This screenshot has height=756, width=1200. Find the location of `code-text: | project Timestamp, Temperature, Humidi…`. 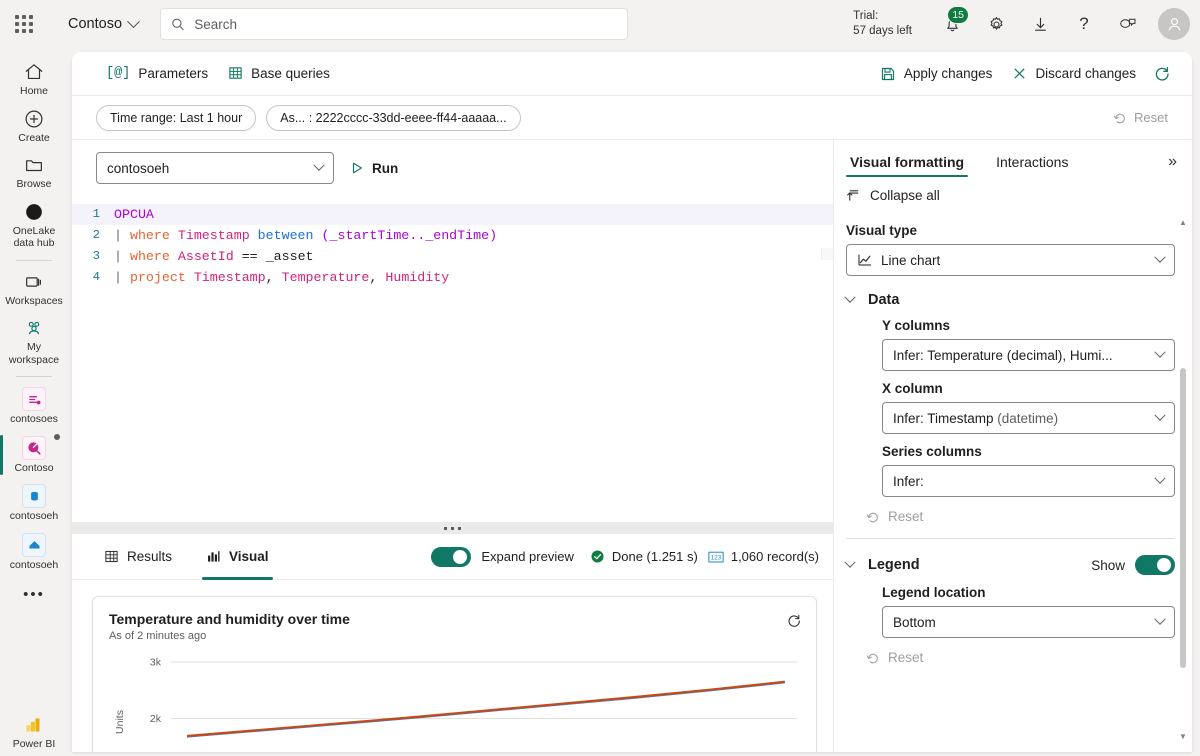

code-text: | project Timestamp, Temperature, Humidi… is located at coordinates (281, 277).